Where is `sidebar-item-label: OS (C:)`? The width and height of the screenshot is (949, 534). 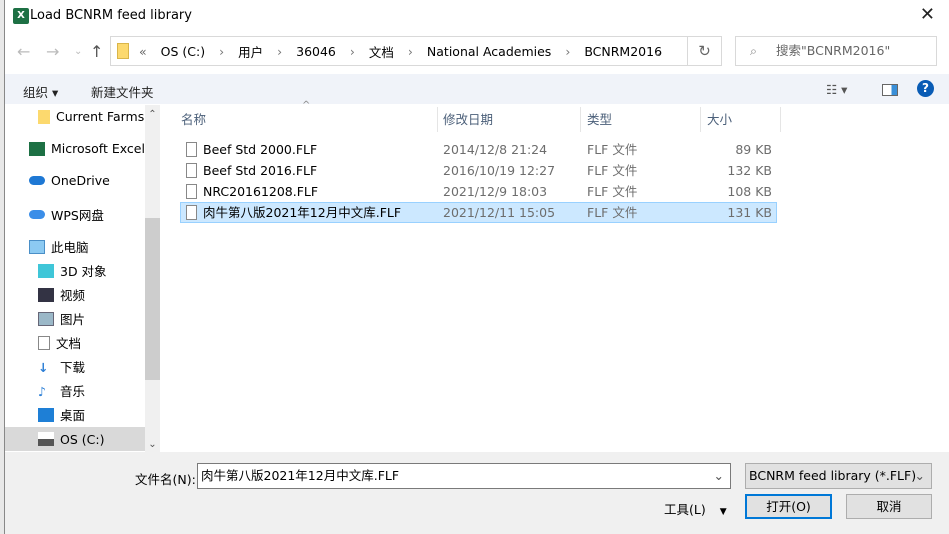 sidebar-item-label: OS (C:) is located at coordinates (82, 439).